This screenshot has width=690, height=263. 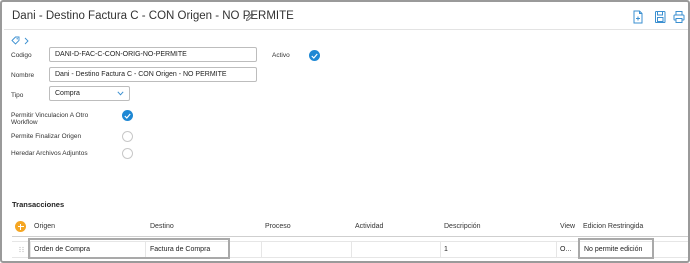 What do you see at coordinates (281, 55) in the screenshot?
I see `activo-label: Activo` at bounding box center [281, 55].